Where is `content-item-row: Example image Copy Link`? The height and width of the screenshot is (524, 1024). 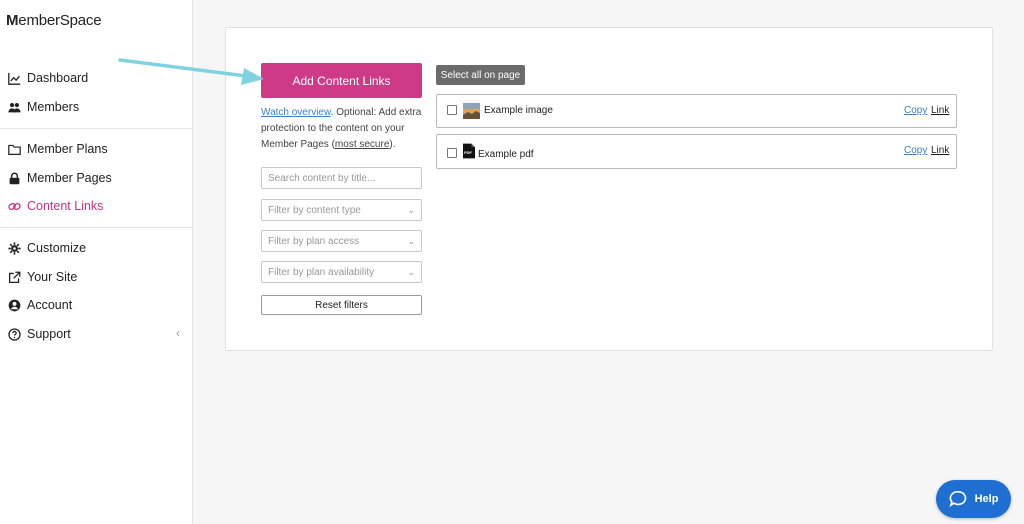
content-item-row: Example image Copy Link is located at coordinates (696, 111).